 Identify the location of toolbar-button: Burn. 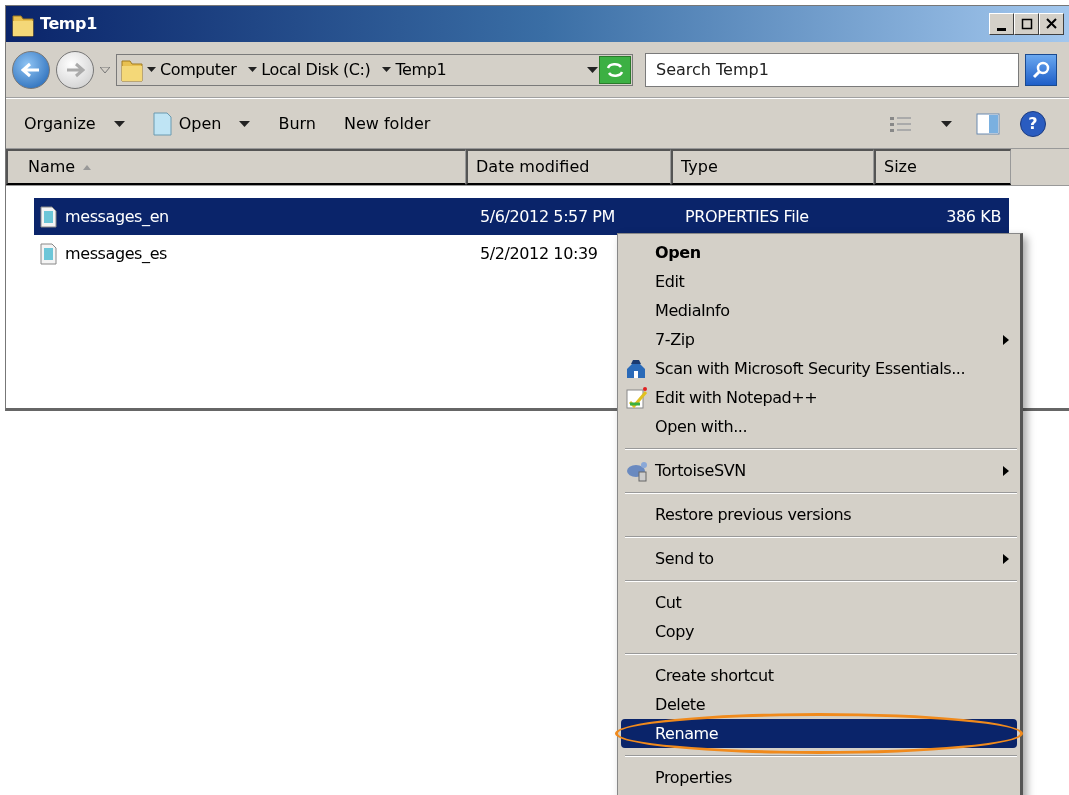
(297, 123).